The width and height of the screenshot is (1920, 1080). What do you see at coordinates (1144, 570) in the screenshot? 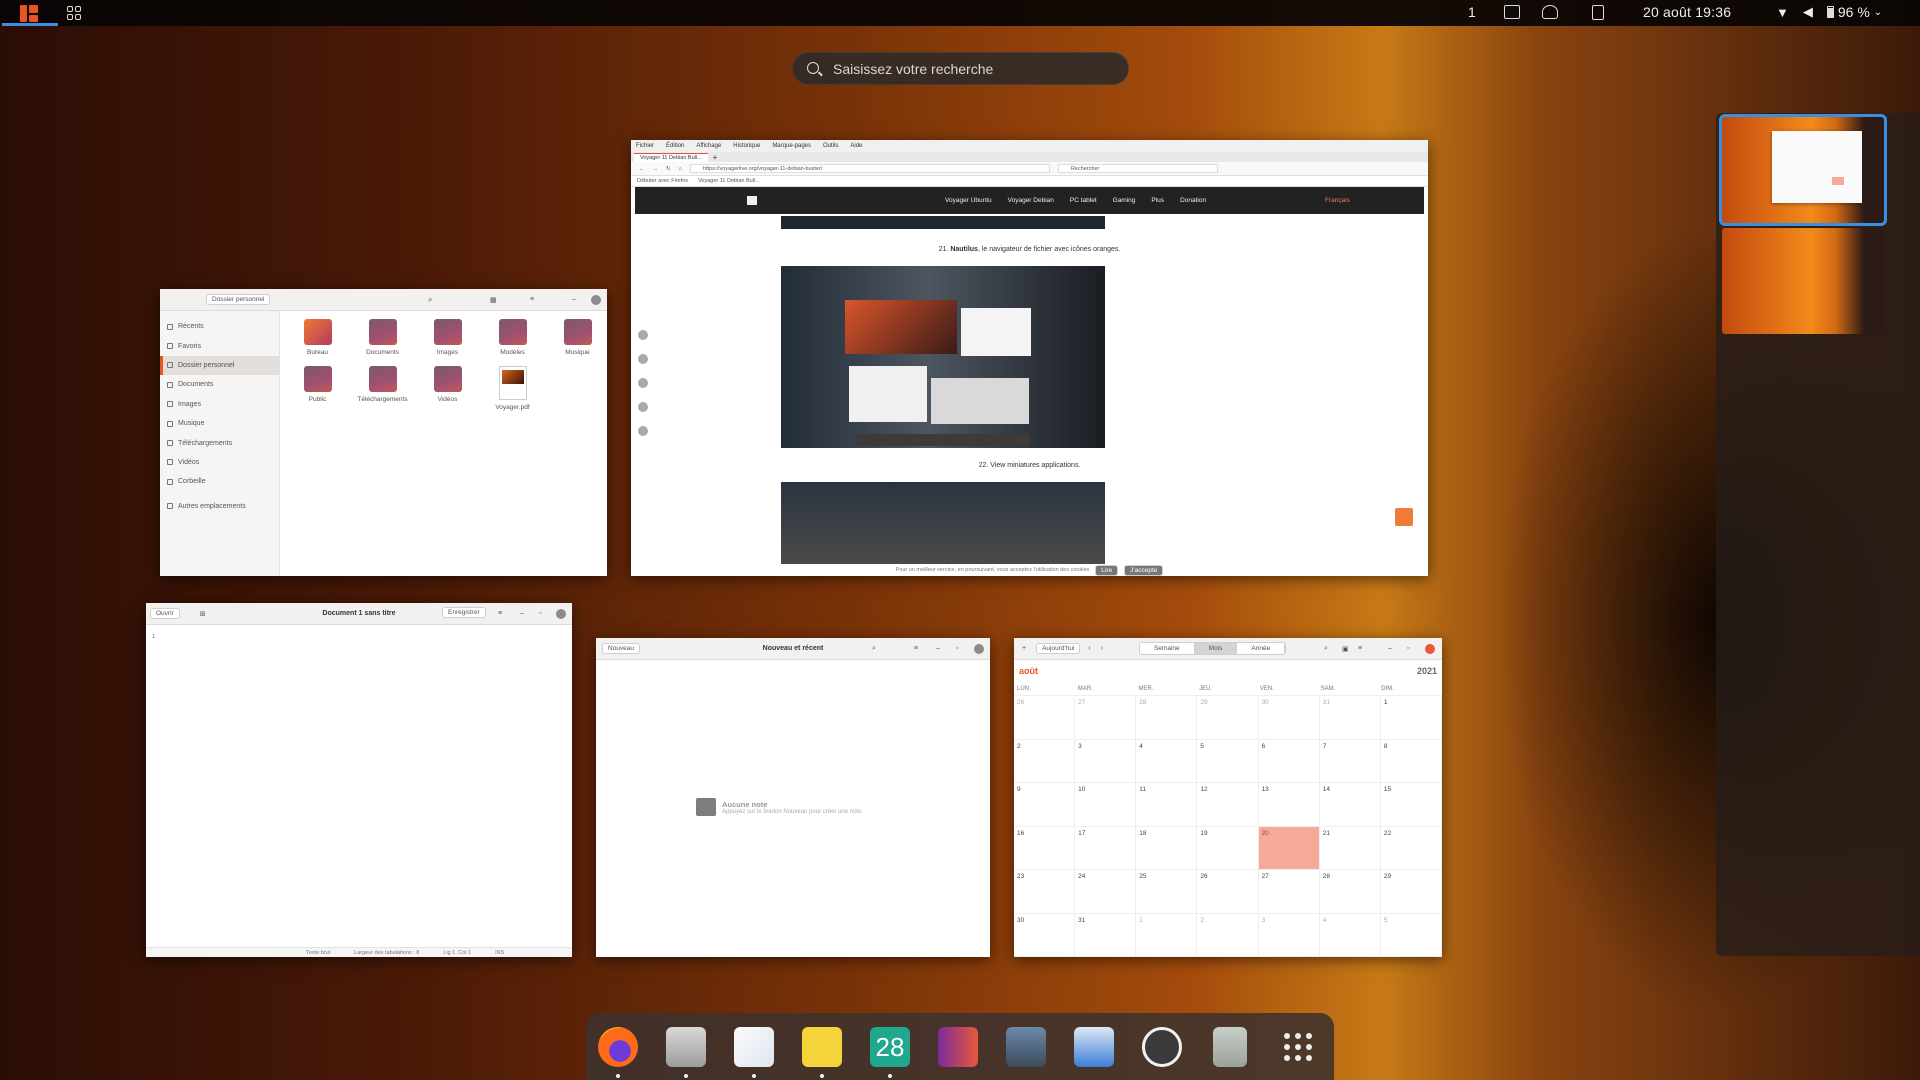
I see `cookie-accept-button: J'accepte` at bounding box center [1144, 570].